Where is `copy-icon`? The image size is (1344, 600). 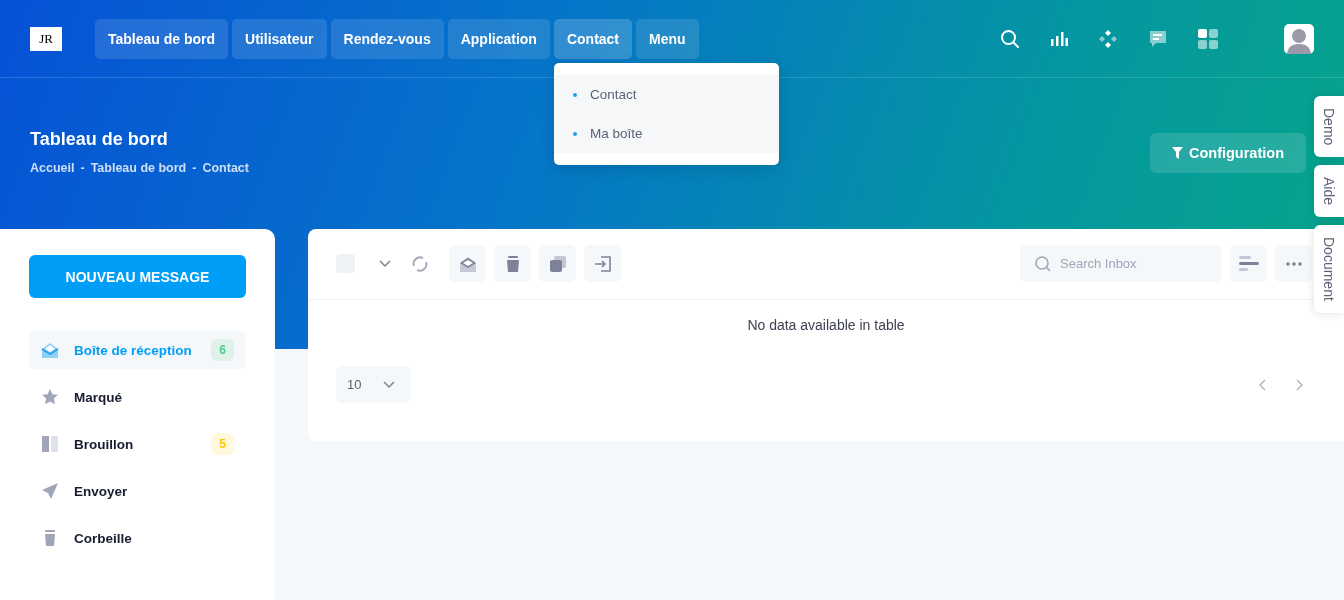
copy-icon is located at coordinates (557, 263).